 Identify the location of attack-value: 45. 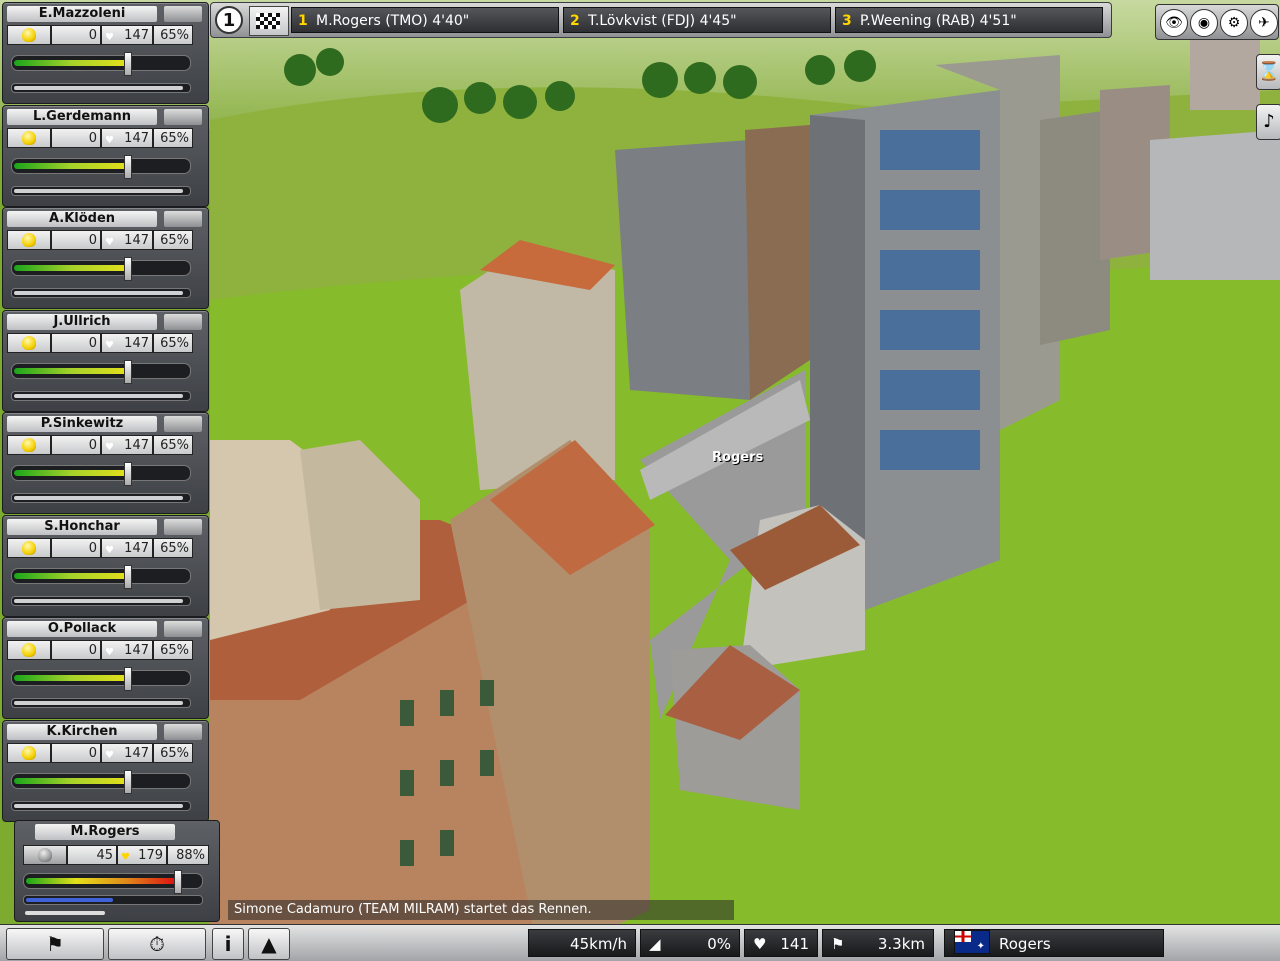
(92, 855).